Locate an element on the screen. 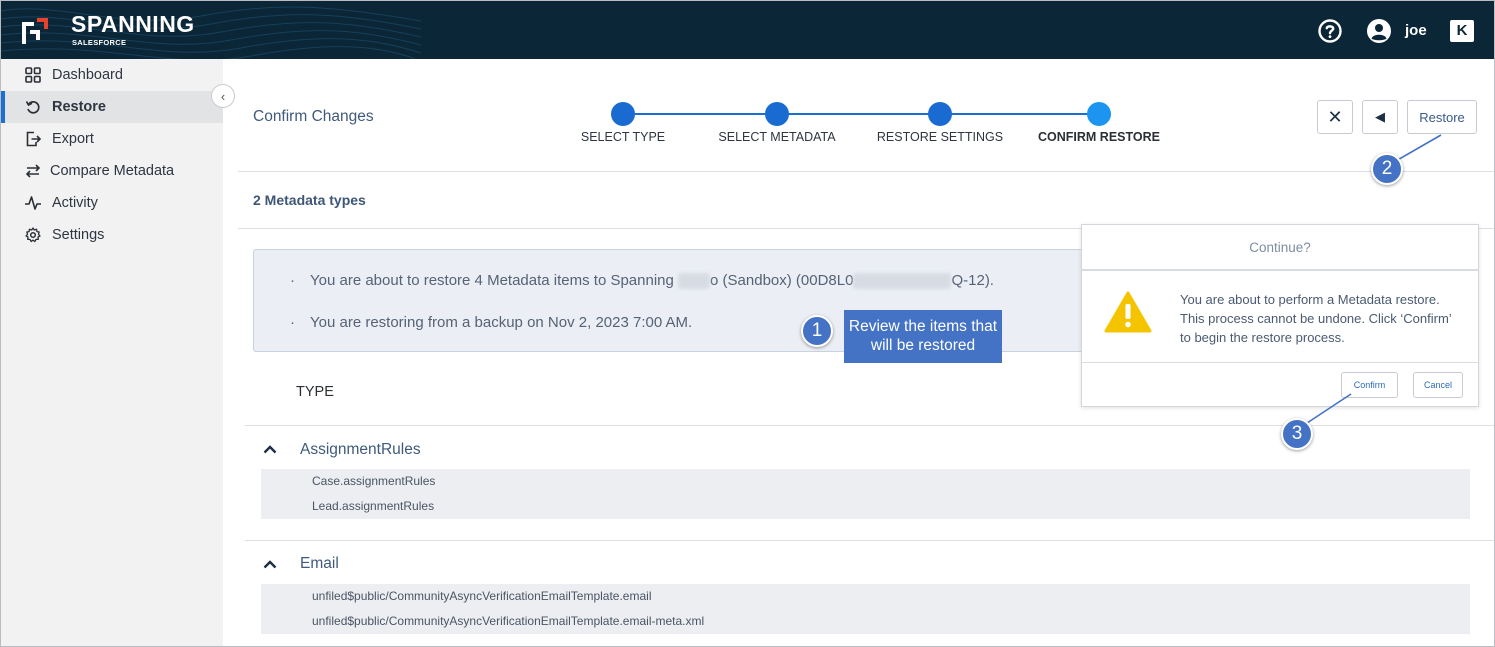 This screenshot has width=1495, height=647. sidebar-item-label: Dashboard is located at coordinates (87, 75).